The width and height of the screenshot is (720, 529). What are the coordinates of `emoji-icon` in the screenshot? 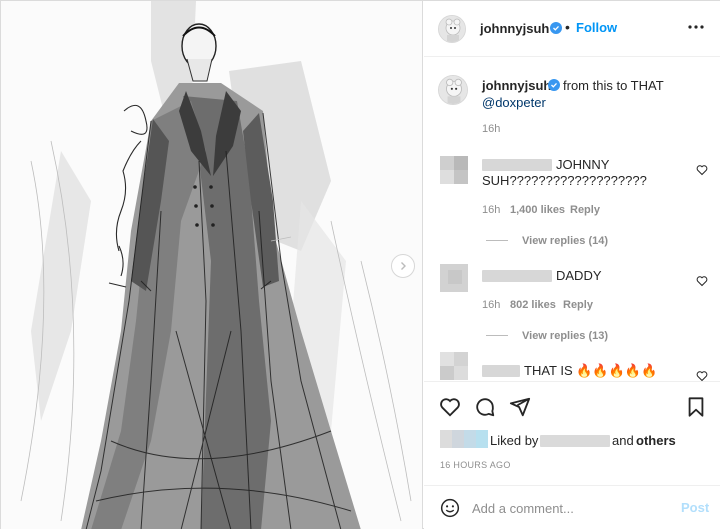 It's located at (450, 508).